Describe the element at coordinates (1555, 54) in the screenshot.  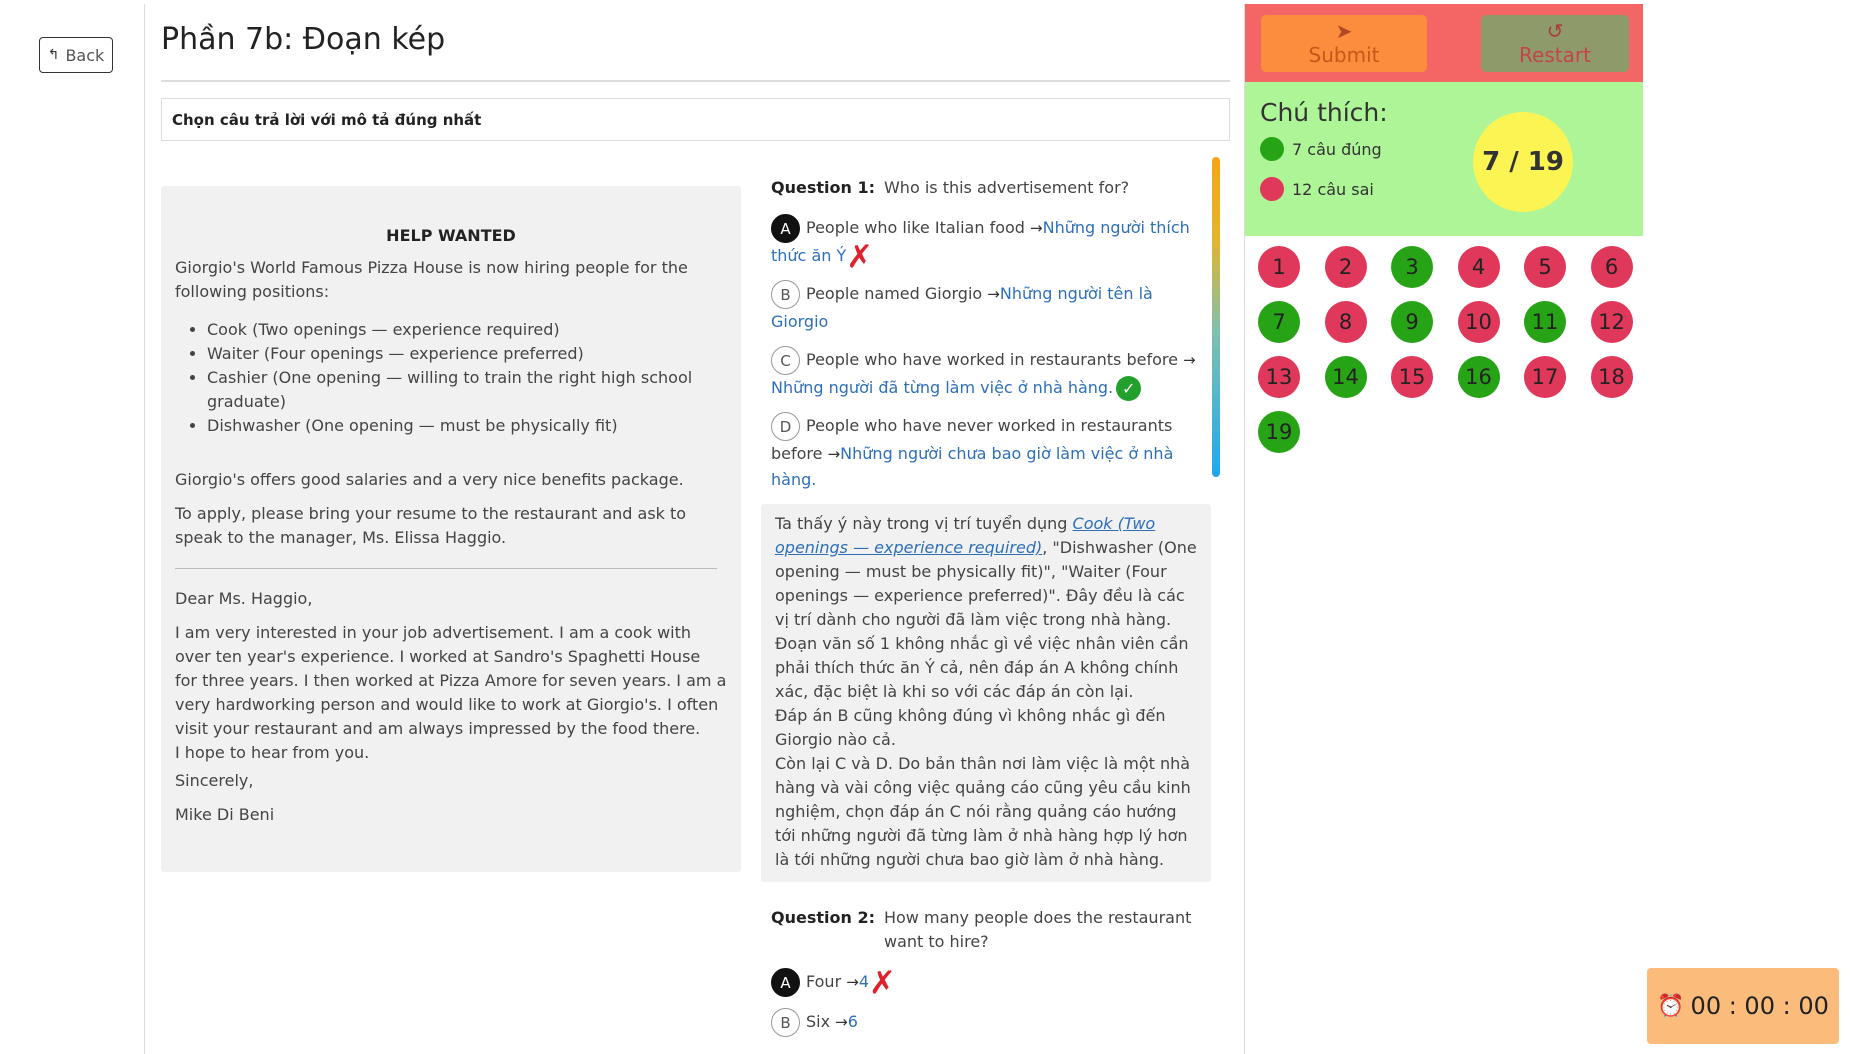
I see `restart-label: Restart` at that location.